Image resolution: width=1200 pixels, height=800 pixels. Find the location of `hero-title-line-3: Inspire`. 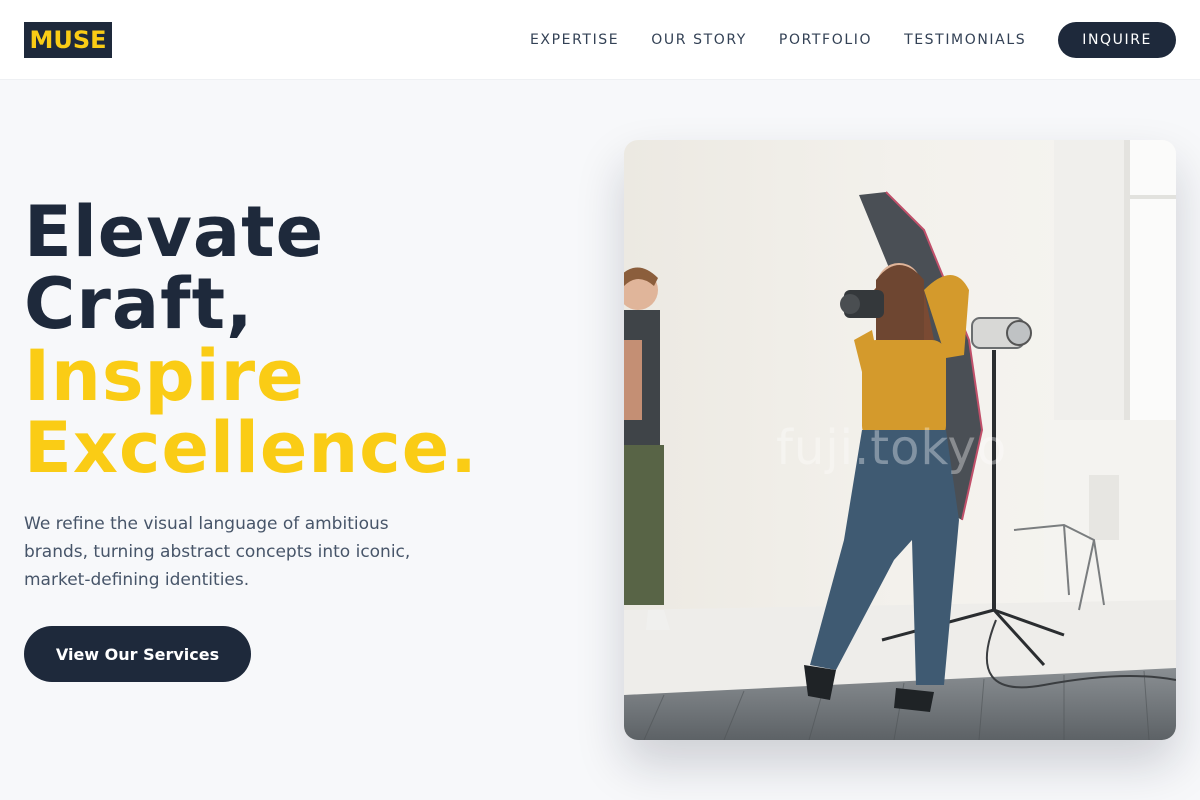

hero-title-line-3: Inspire is located at coordinates (164, 376).